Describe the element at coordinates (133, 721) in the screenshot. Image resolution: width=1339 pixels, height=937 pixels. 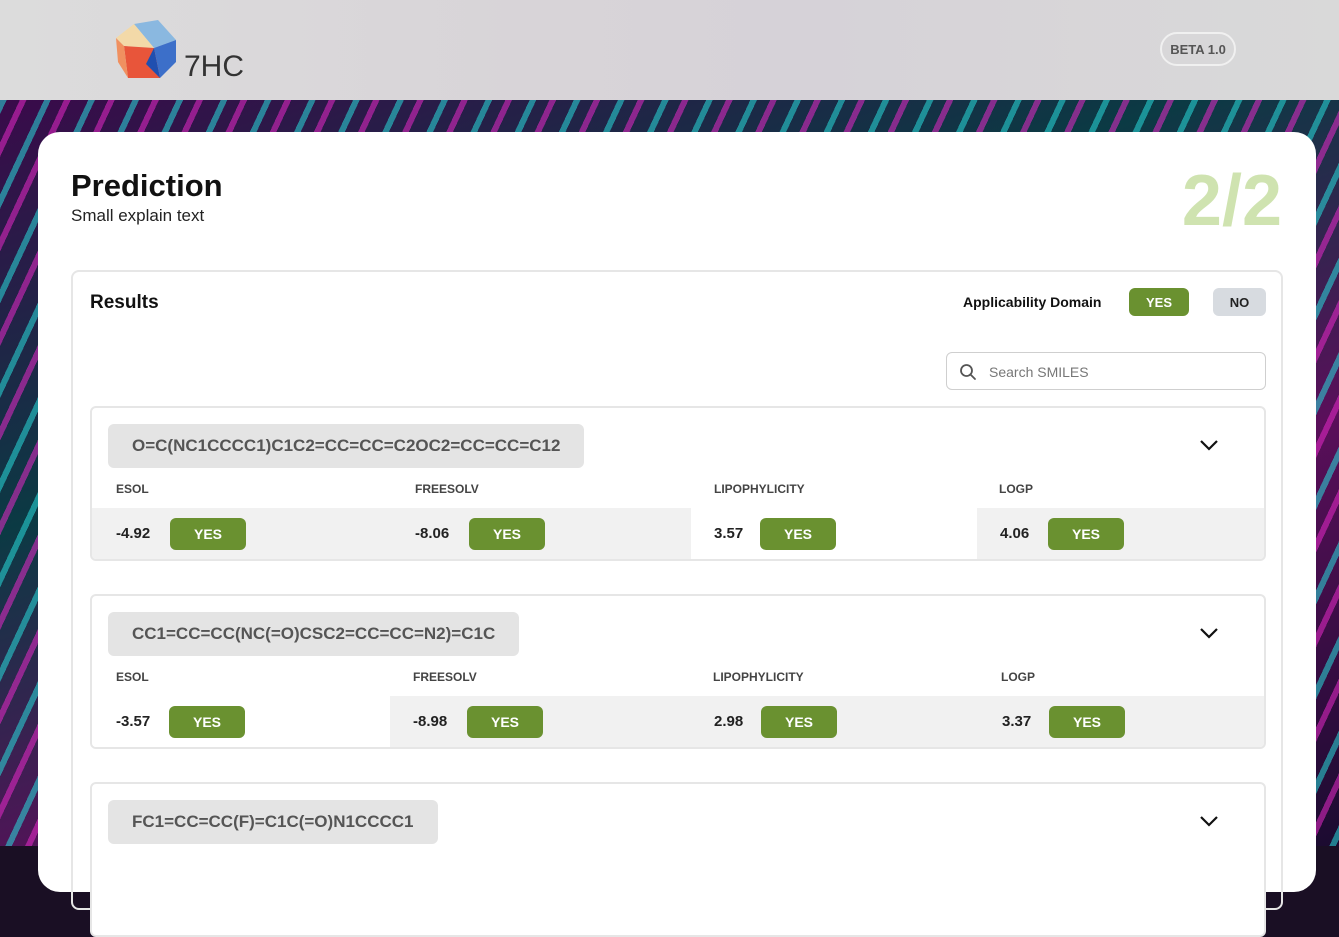
I see `esol-value: -3.57` at that location.